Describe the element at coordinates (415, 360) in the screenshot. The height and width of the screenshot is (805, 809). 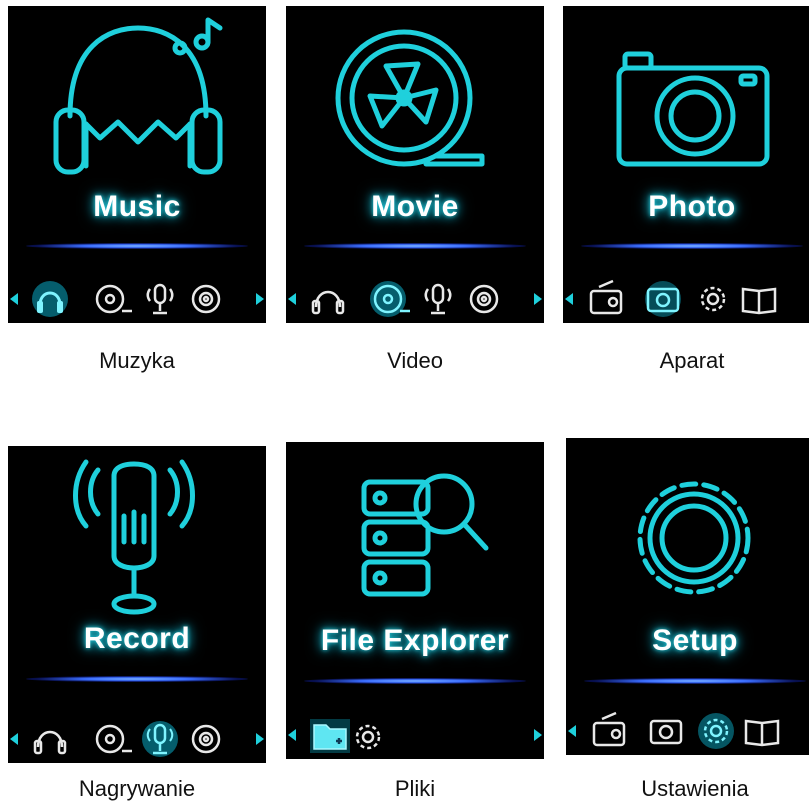
I see `caption-movie: Video` at that location.